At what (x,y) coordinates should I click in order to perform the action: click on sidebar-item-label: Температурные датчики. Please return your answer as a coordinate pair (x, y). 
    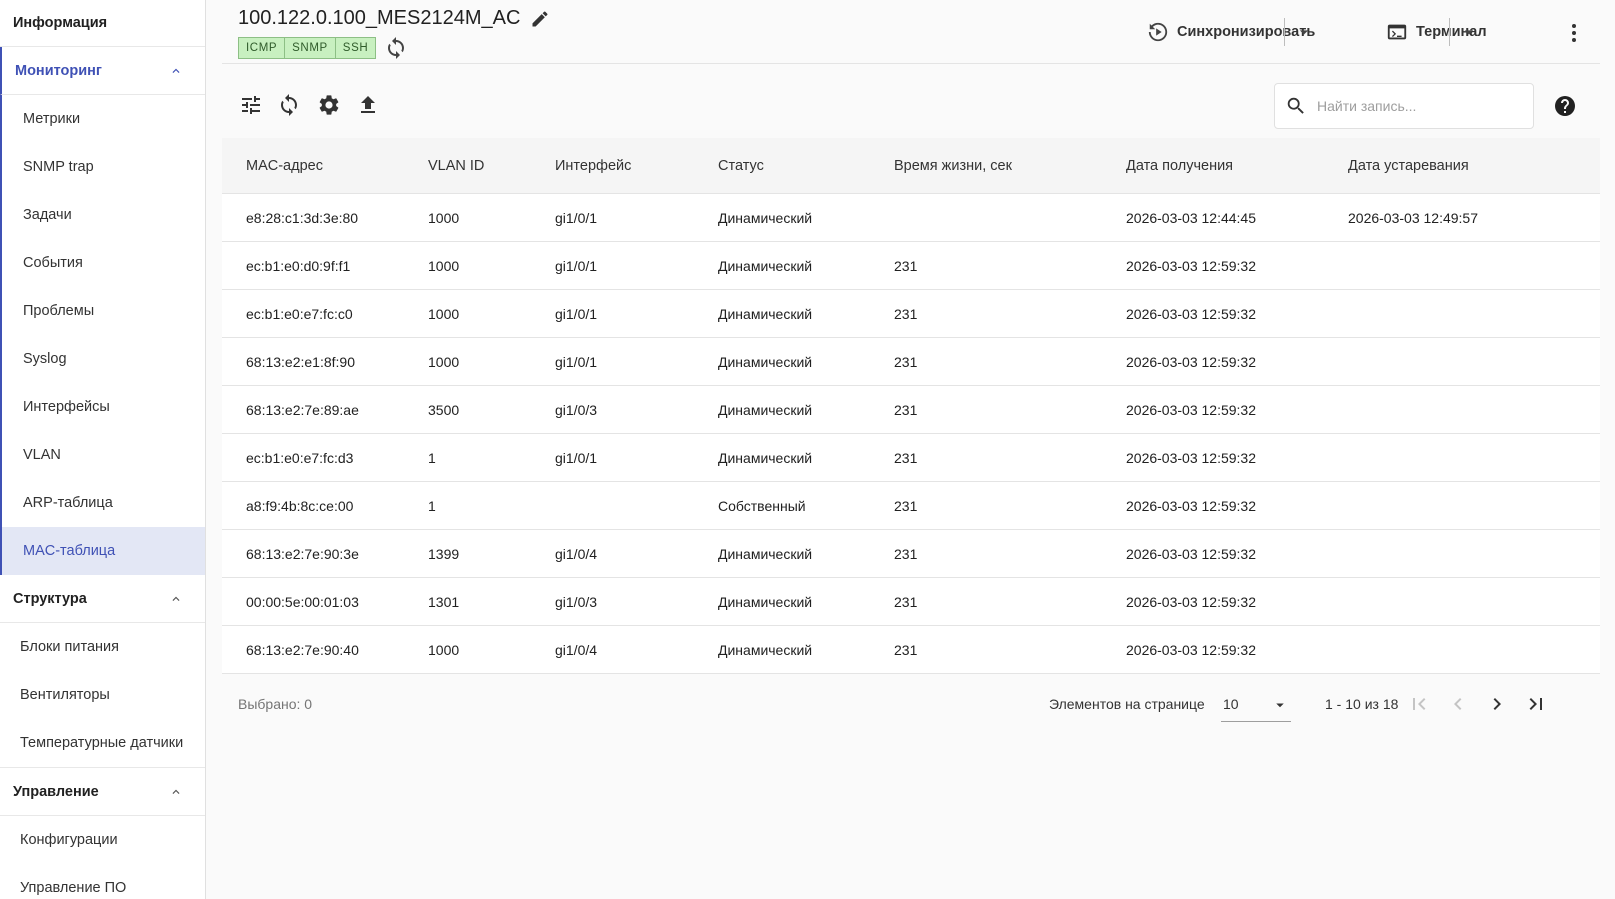
    Looking at the image, I should click on (102, 743).